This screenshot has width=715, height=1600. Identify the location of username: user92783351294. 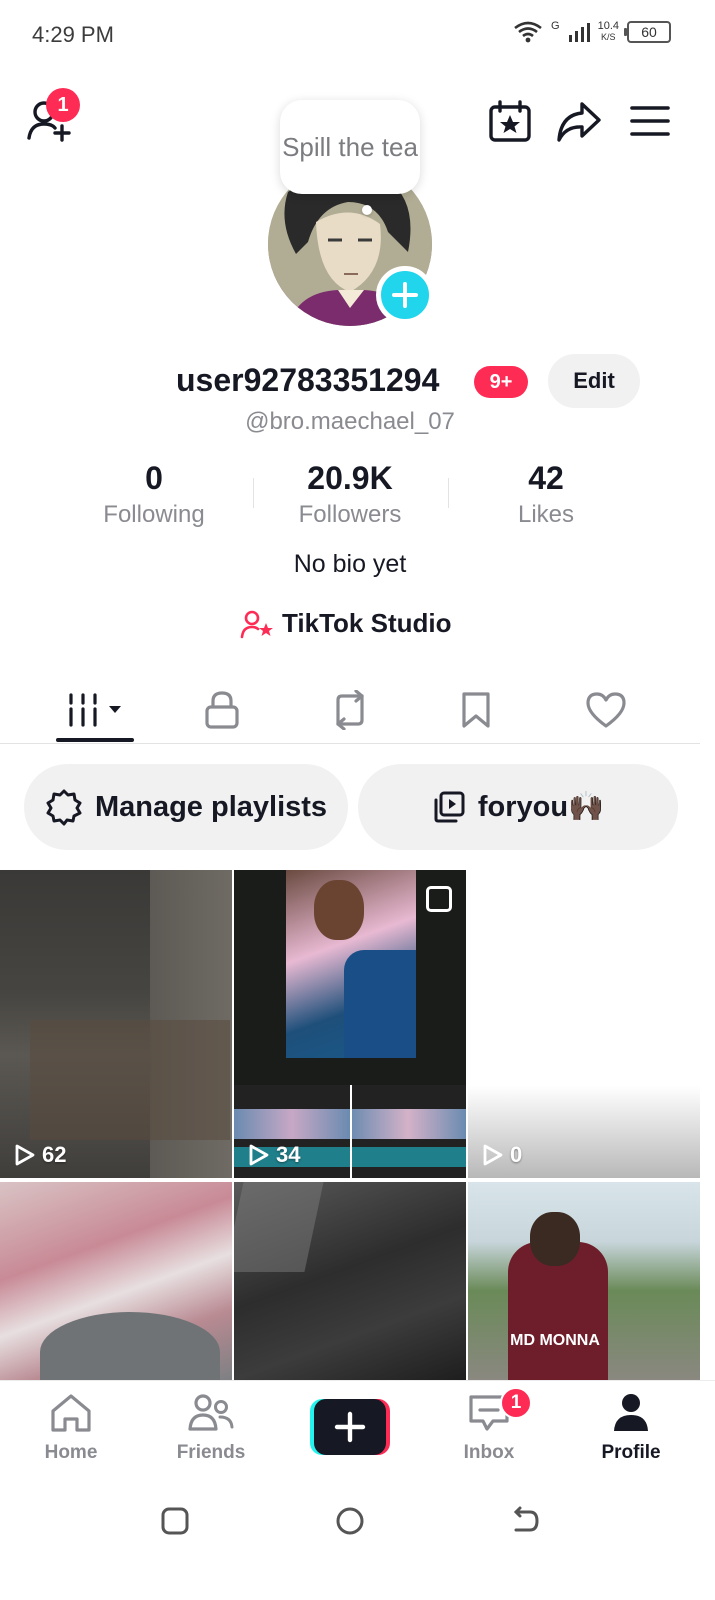
(308, 380).